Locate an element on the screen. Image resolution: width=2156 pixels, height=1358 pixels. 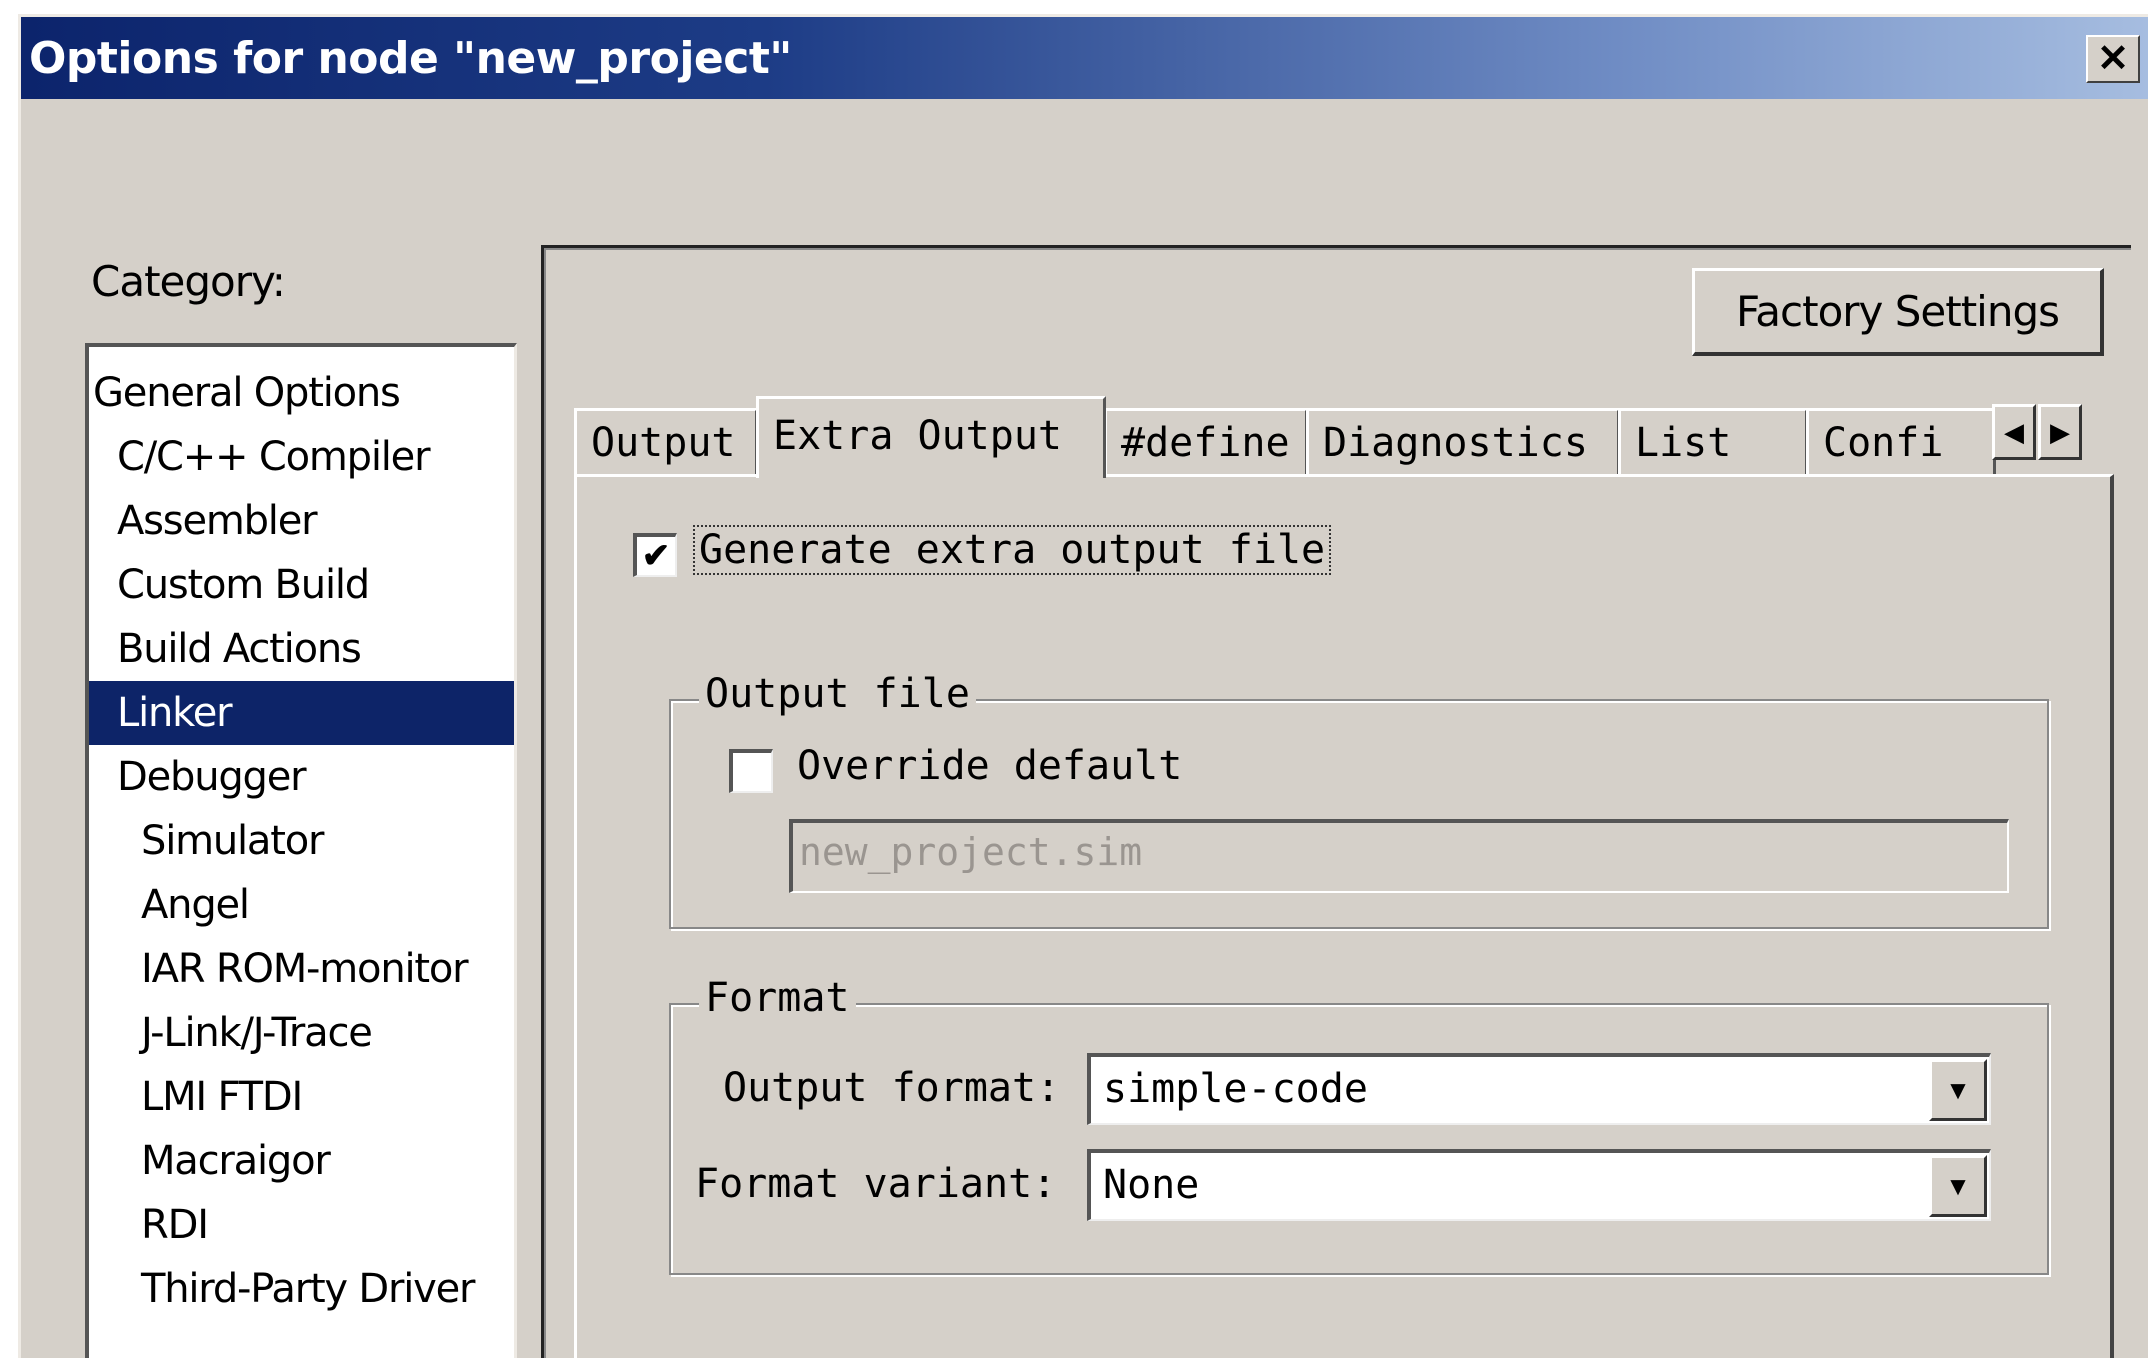
category-item-third-party-driver: Third-Party Driver is located at coordinates (301, 1289).